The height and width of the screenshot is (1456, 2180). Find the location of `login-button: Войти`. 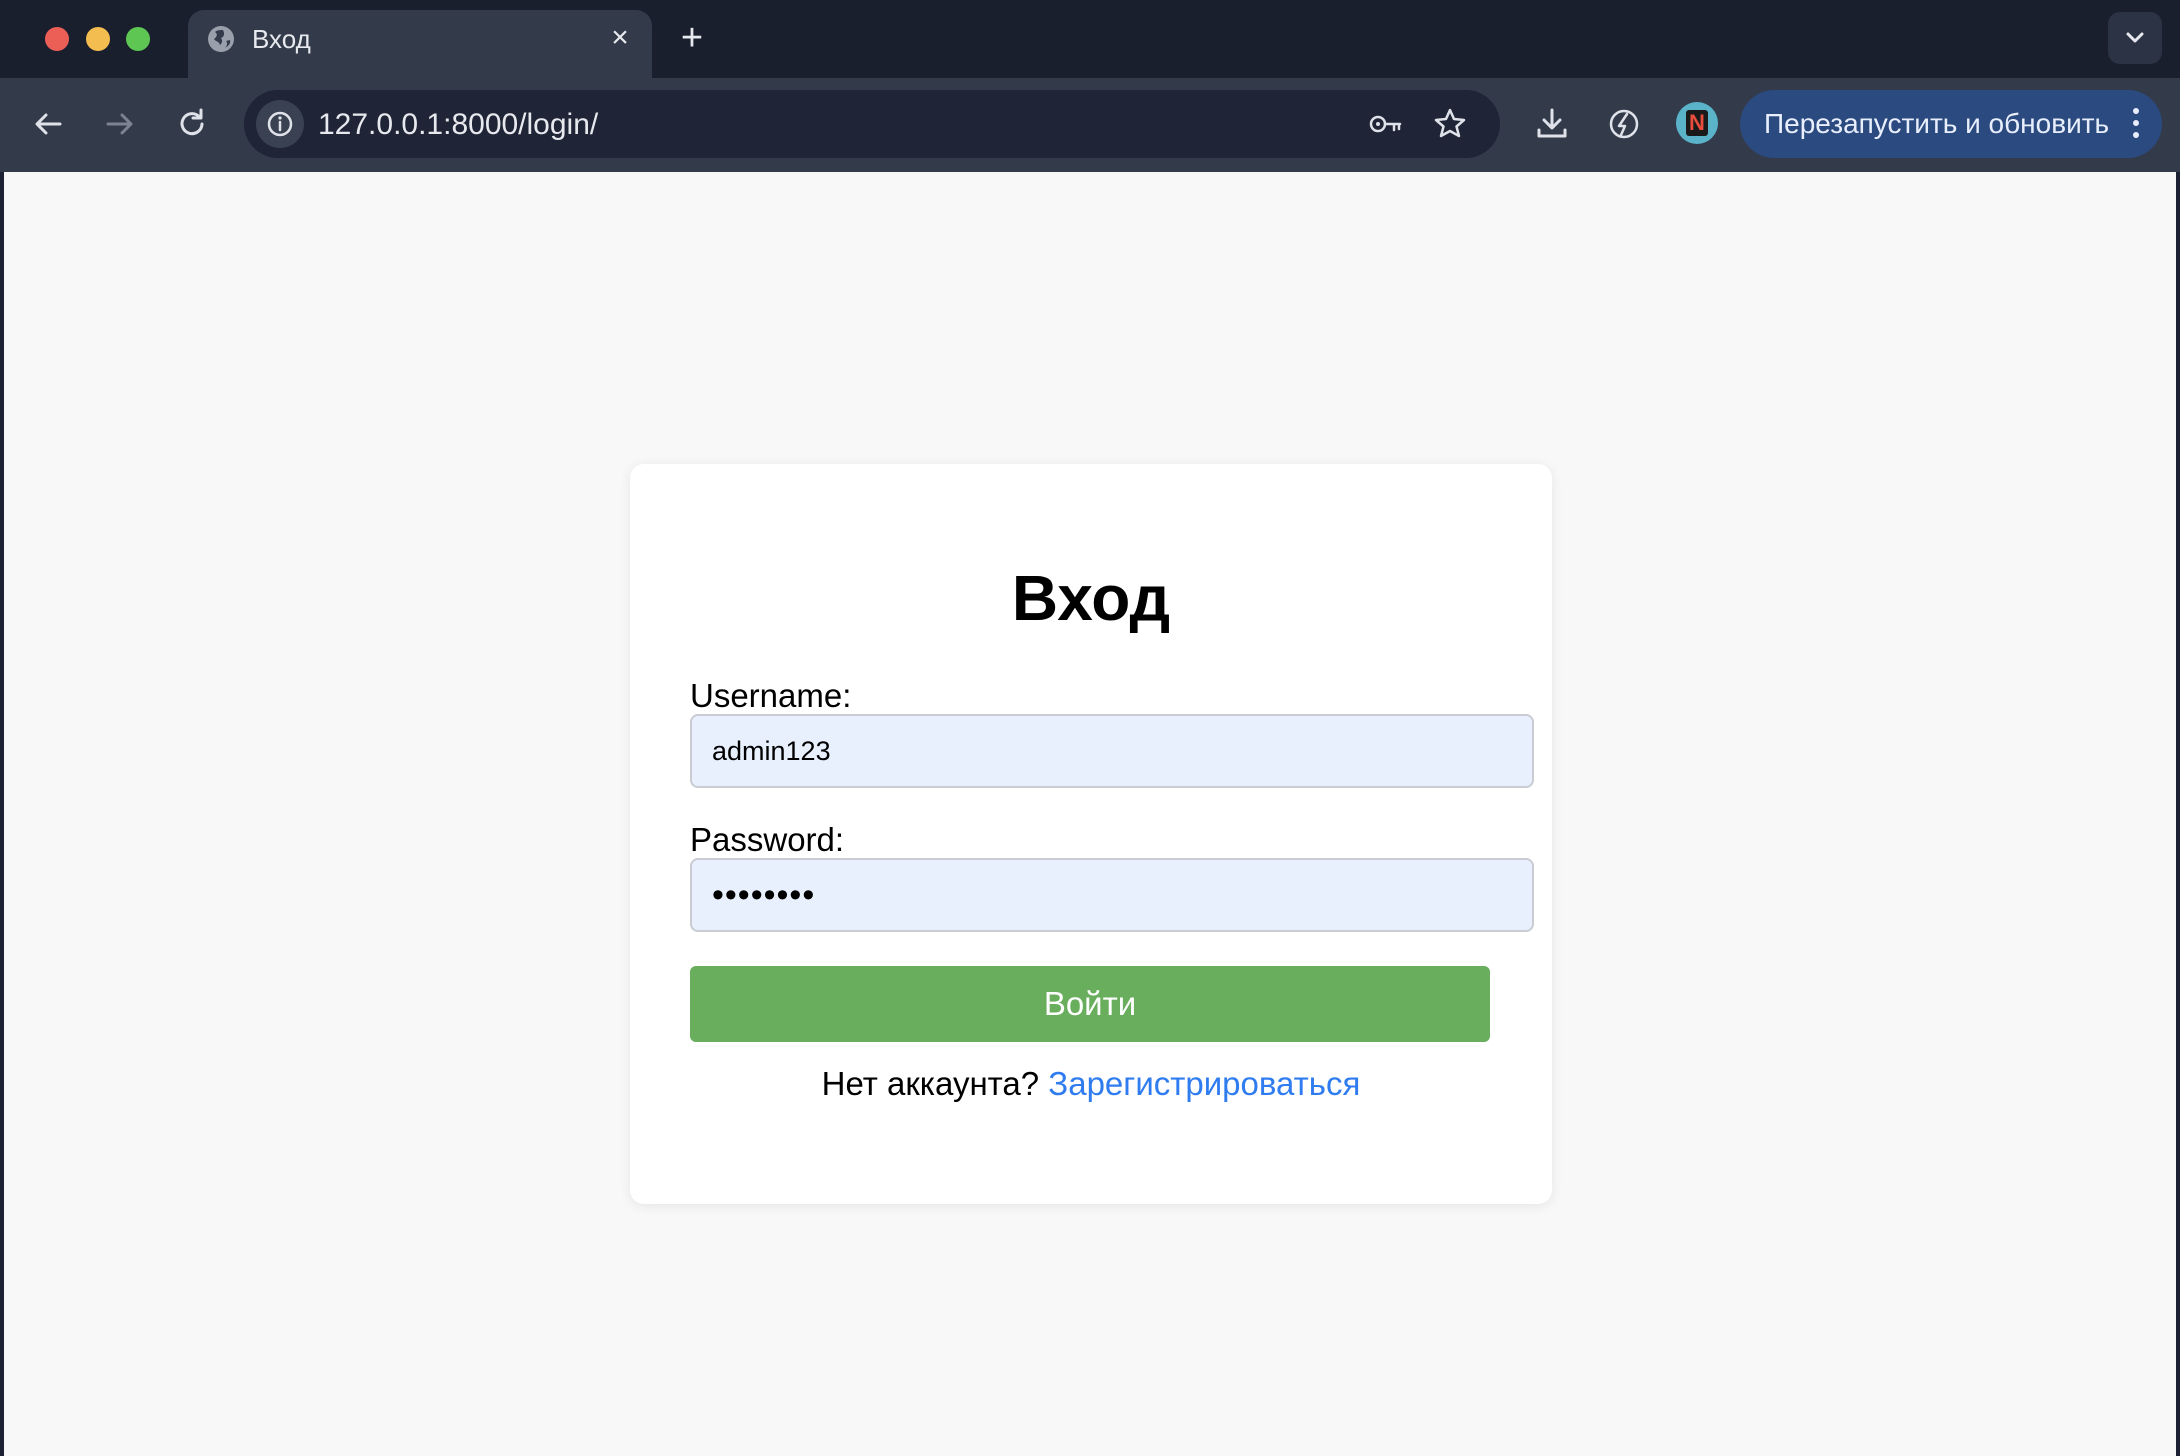

login-button: Войти is located at coordinates (1090, 1004).